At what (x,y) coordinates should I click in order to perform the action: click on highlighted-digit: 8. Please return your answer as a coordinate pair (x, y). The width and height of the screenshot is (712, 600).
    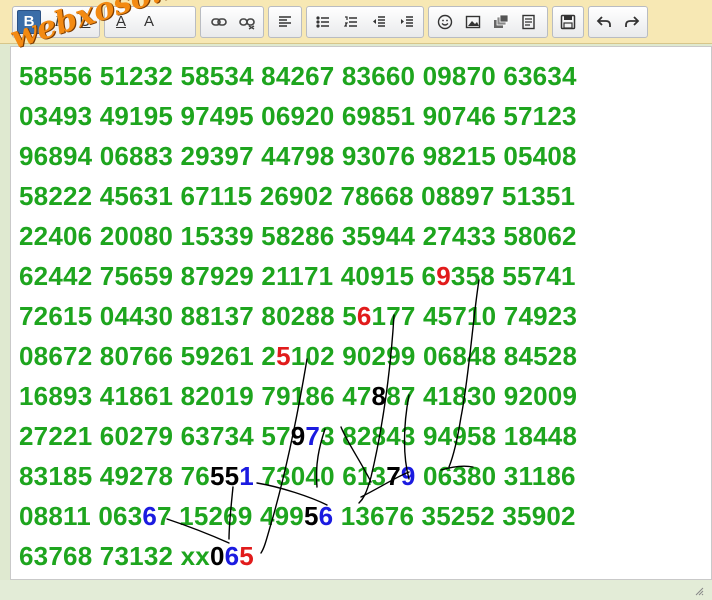
    Looking at the image, I should click on (379, 396).